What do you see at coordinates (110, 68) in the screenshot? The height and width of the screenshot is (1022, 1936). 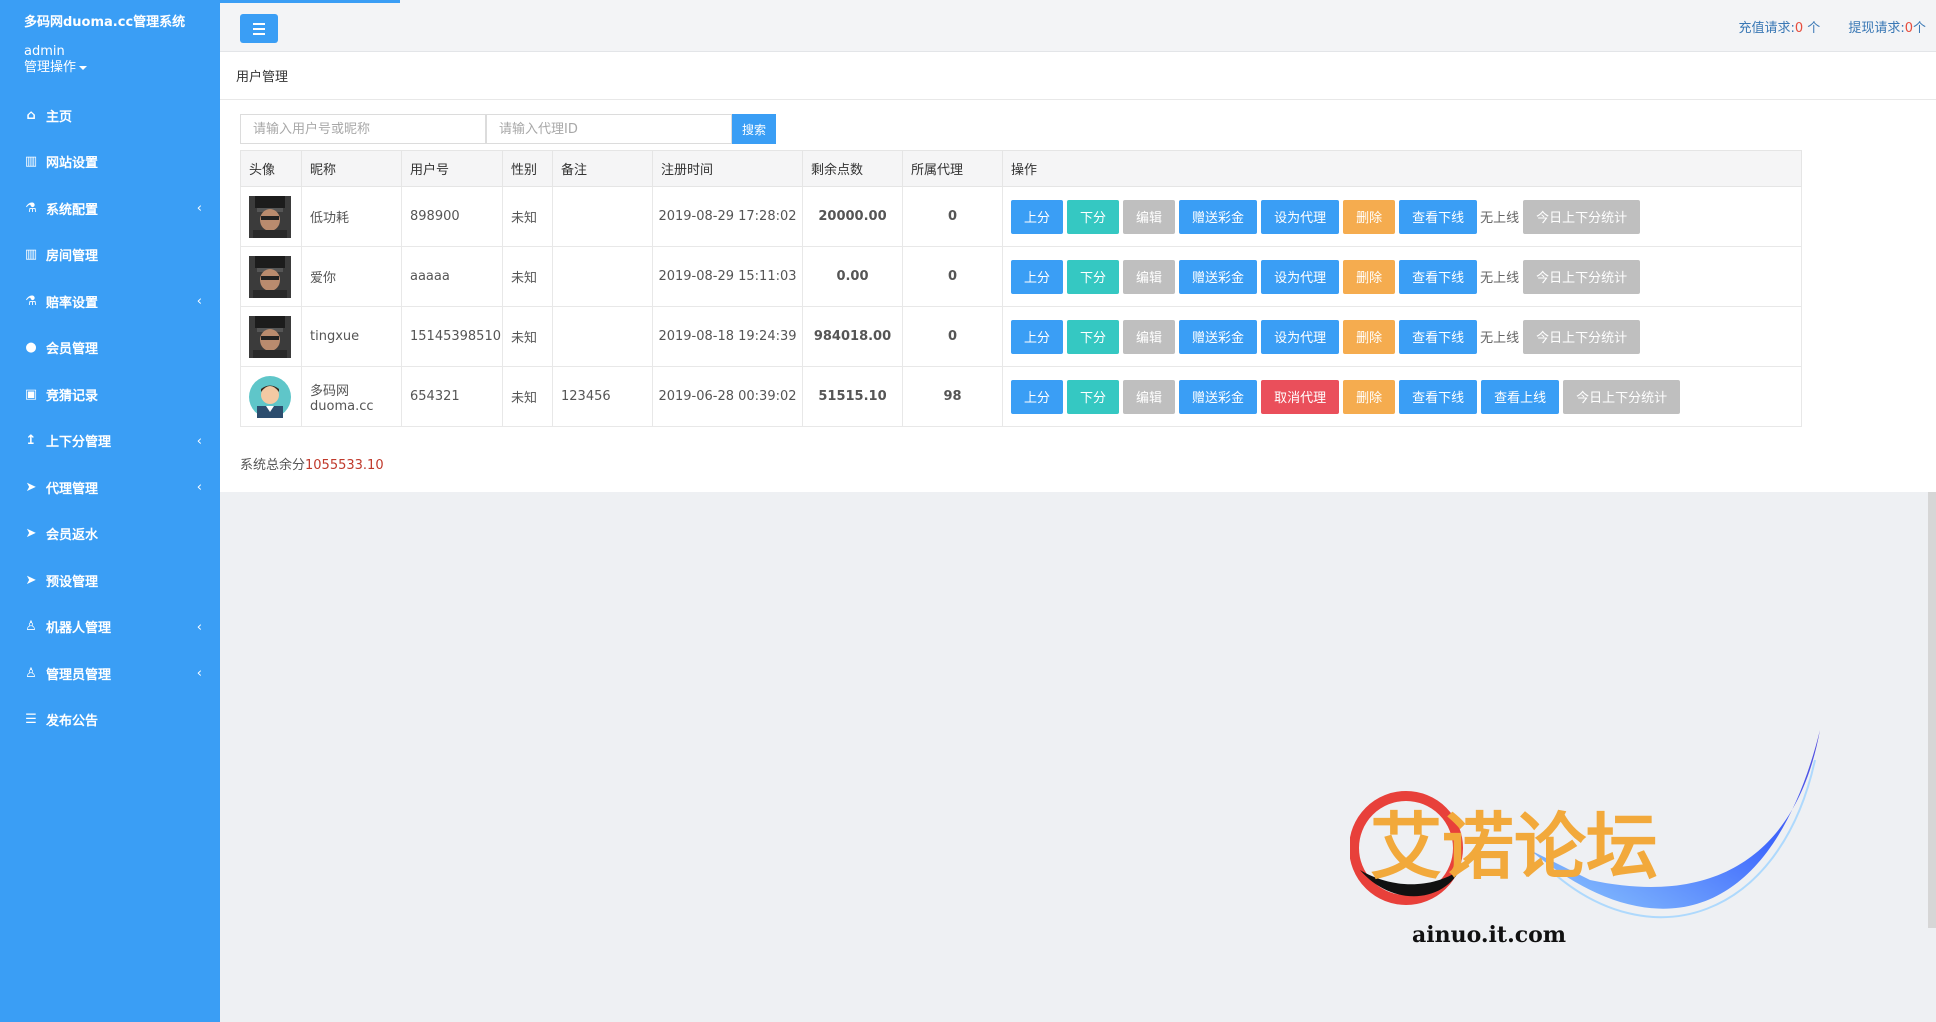 I see `admin-ops-dropdown: 管理操作` at bounding box center [110, 68].